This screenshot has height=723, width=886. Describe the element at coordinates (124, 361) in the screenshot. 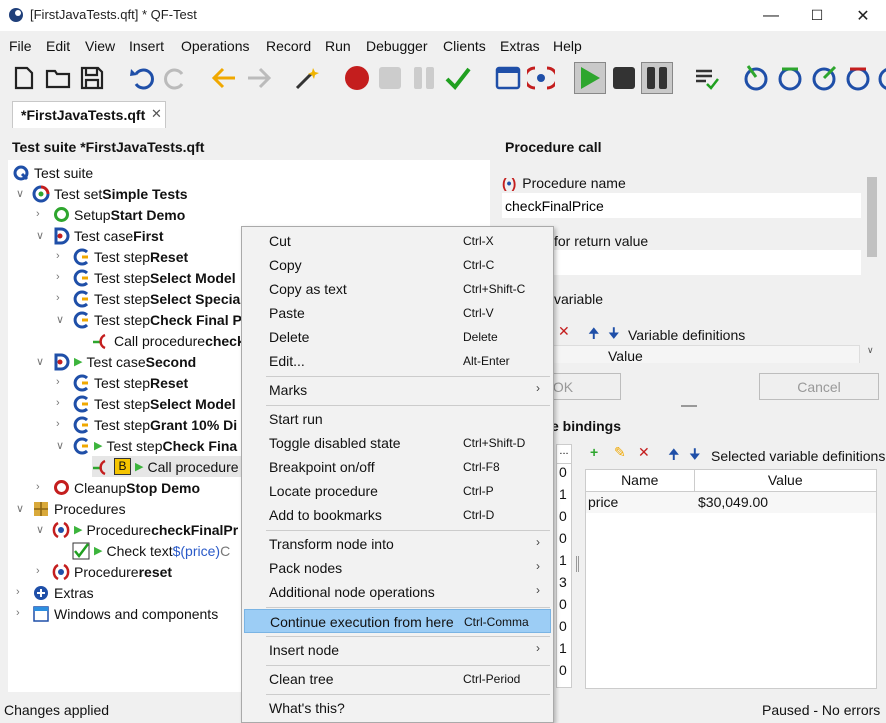

I see `tree-node-test-case-second: ▶ Test case Second` at that location.